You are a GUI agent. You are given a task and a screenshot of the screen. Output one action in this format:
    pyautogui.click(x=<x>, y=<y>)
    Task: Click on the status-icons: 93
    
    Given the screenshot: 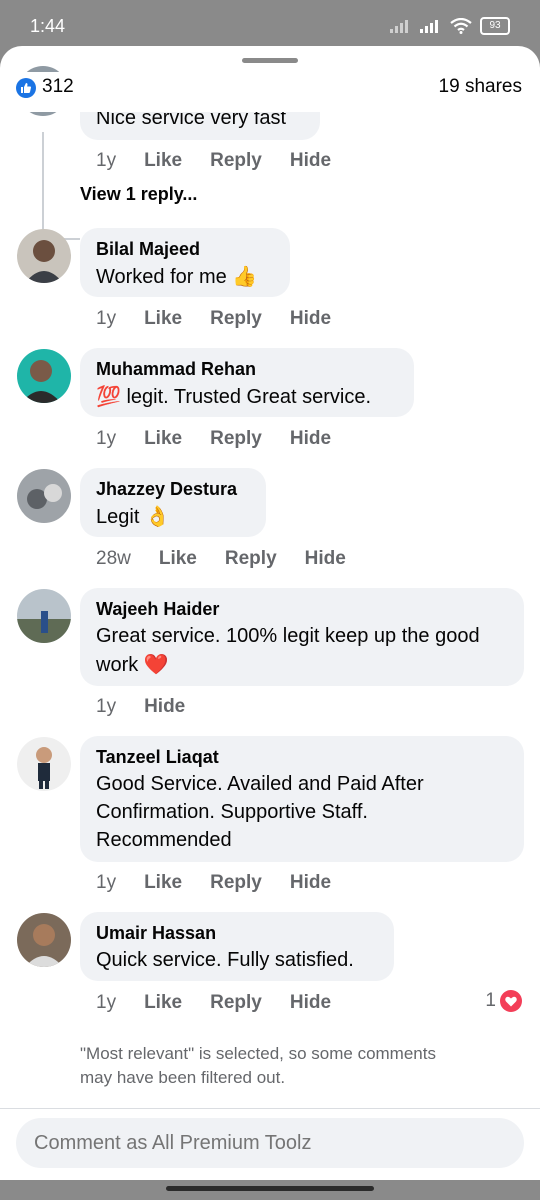 What is the action you would take?
    pyautogui.click(x=450, y=26)
    